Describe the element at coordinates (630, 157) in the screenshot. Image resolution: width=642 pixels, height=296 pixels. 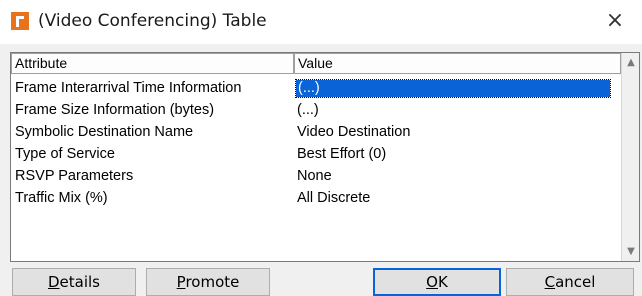
I see `vertical-scrollbar: ▲ ▼` at that location.